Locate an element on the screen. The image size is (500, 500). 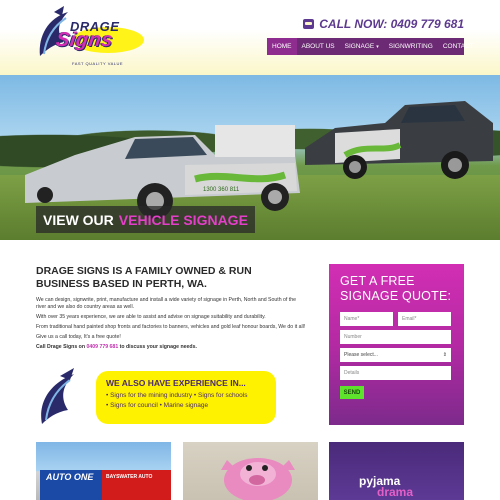
nav-item-signwriting: SIGNWRITING is located at coordinates (411, 46).